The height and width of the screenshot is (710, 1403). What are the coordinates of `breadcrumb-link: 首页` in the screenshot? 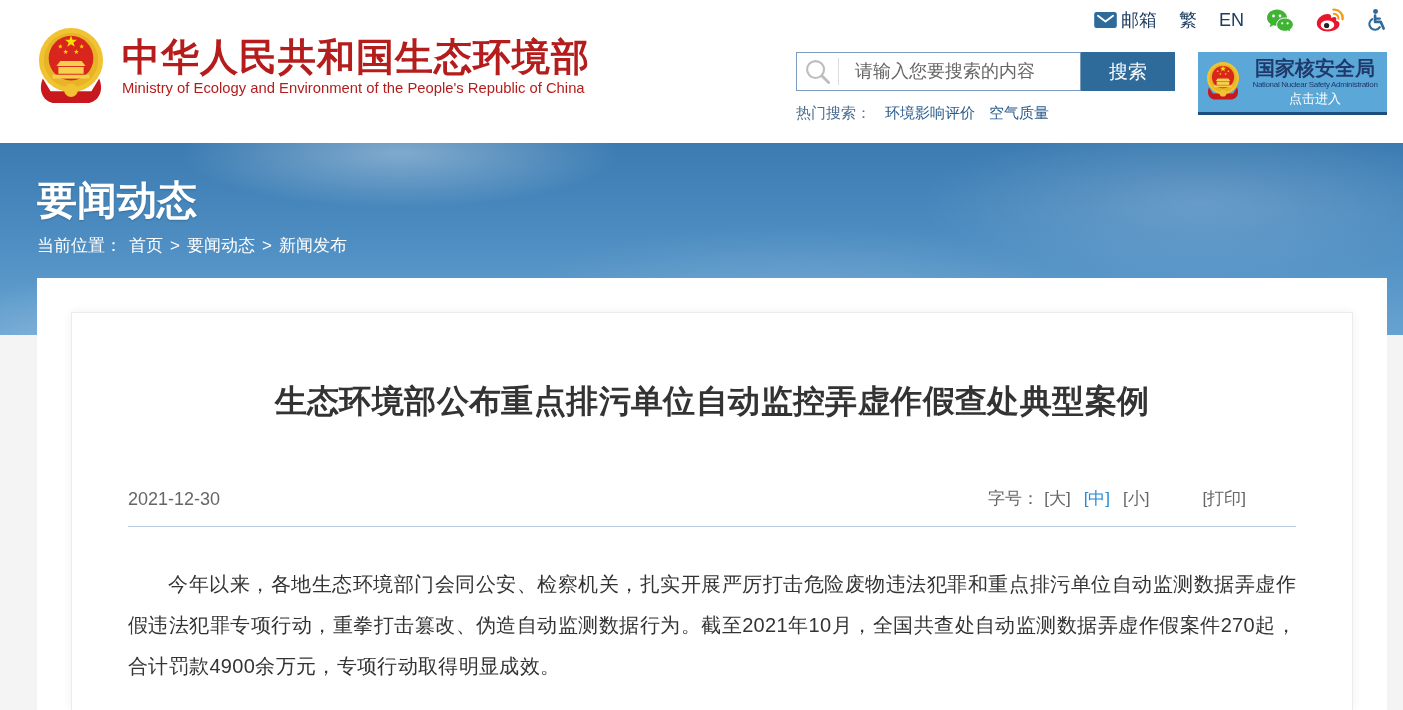 It's located at (146, 246).